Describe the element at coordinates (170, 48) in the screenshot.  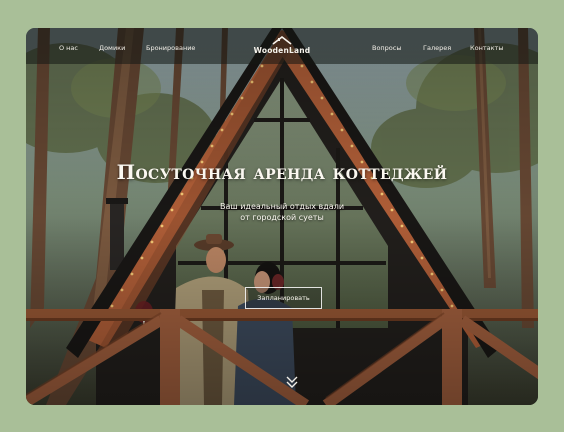
I see `nav-link-booking: Бронирование` at that location.